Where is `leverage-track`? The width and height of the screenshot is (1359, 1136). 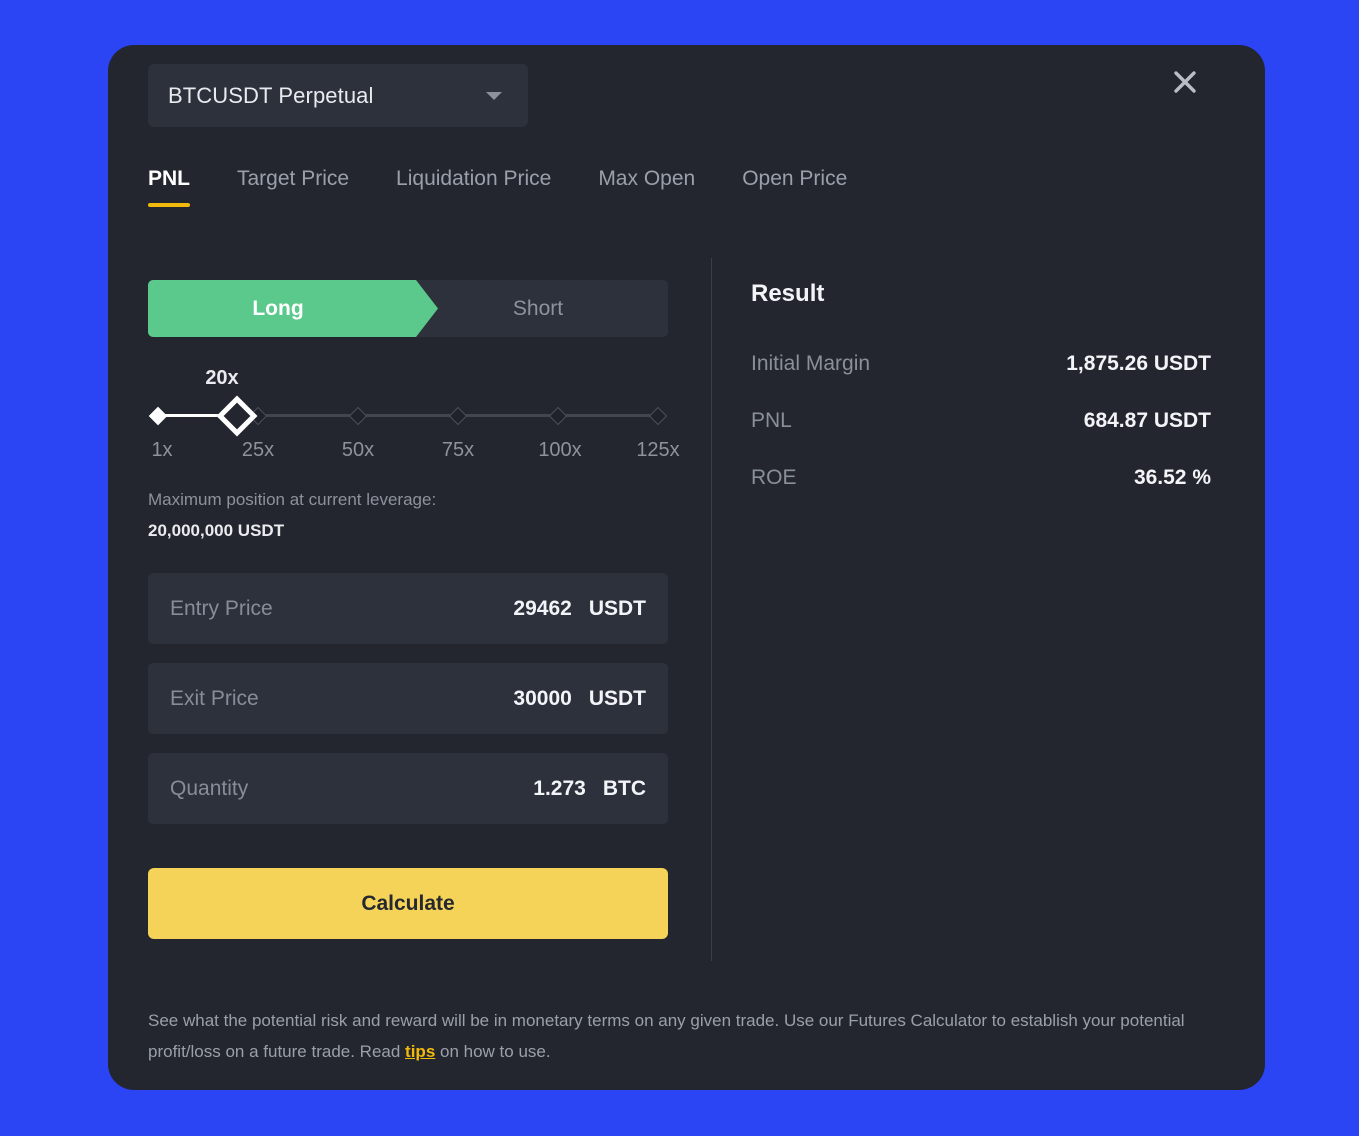
leverage-track is located at coordinates (408, 415).